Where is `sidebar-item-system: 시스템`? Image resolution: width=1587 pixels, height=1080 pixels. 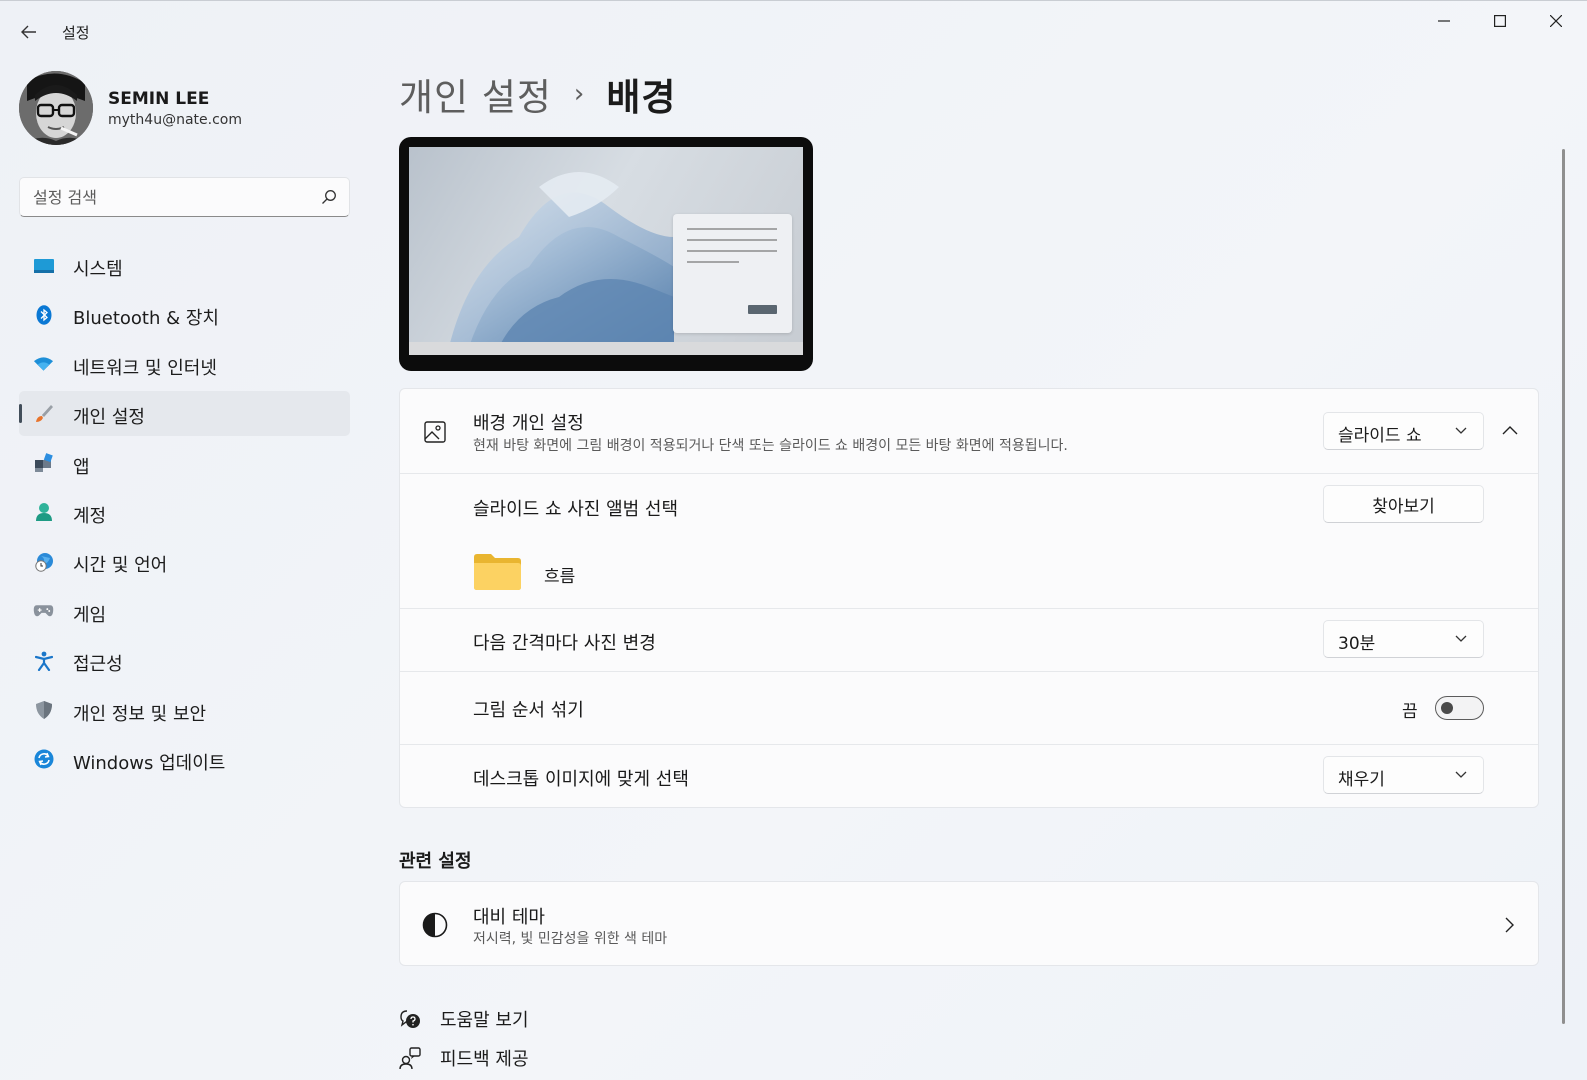
sidebar-item-system: 시스템 is located at coordinates (184, 265).